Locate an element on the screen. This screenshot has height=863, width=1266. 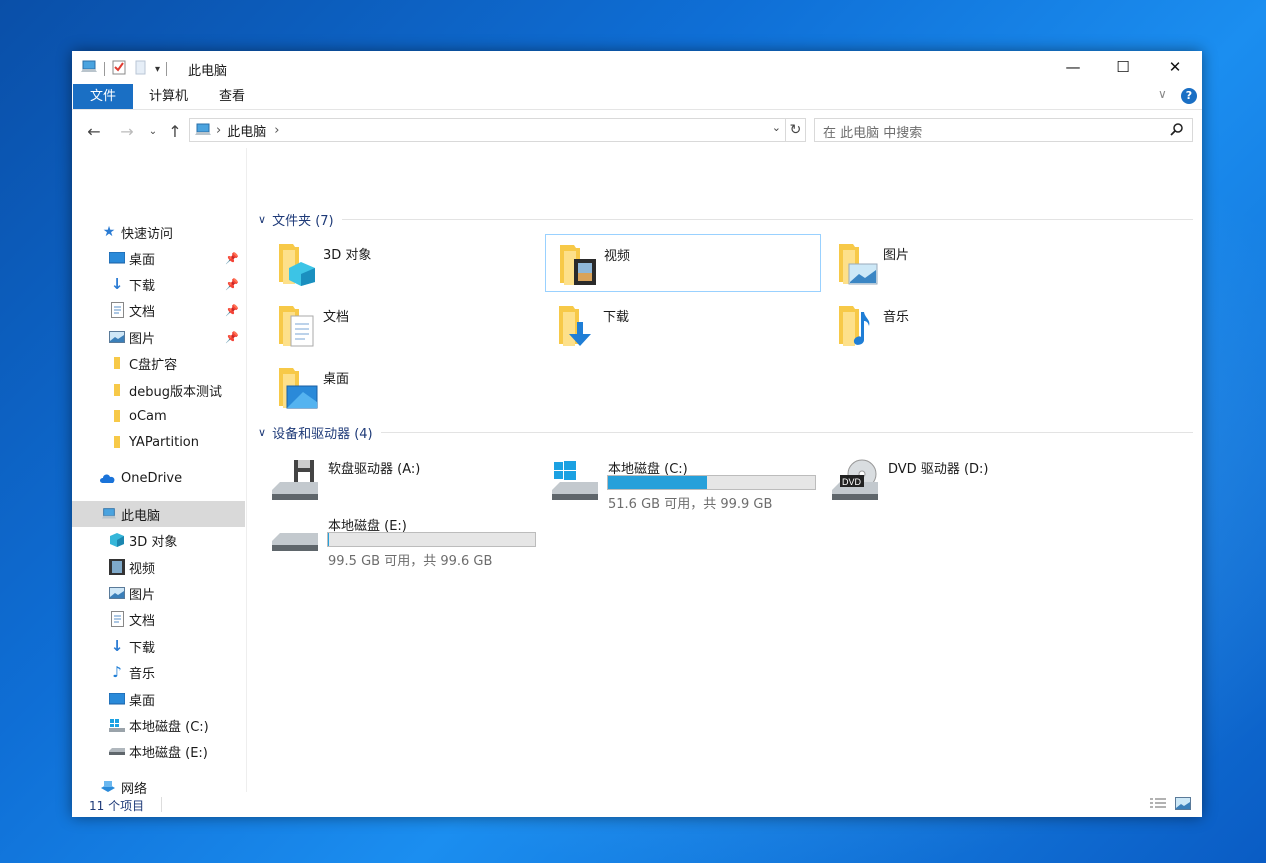
search-placeholder: 在 此电脑 中搜索 is located at coordinates (873, 133).